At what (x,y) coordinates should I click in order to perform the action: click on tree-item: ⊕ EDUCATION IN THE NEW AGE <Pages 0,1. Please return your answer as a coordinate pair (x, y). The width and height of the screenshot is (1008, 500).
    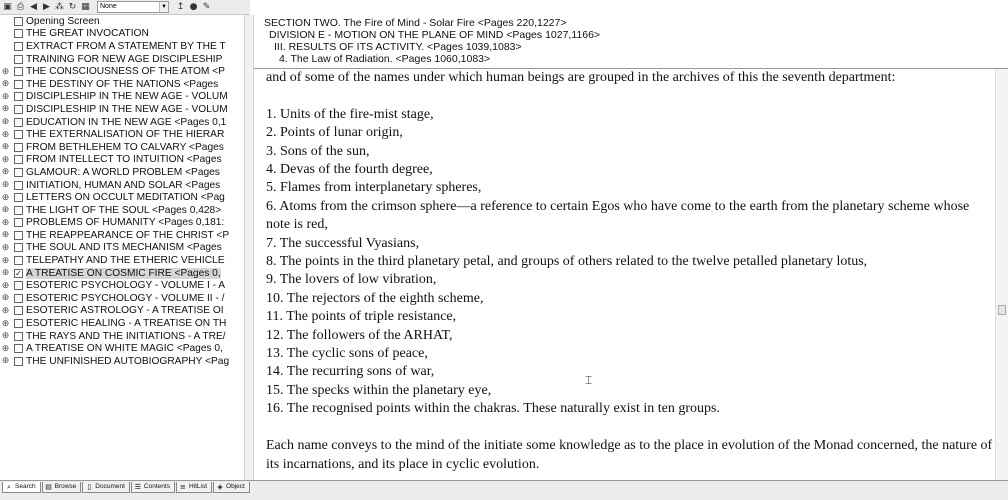
    Looking at the image, I should click on (122, 122).